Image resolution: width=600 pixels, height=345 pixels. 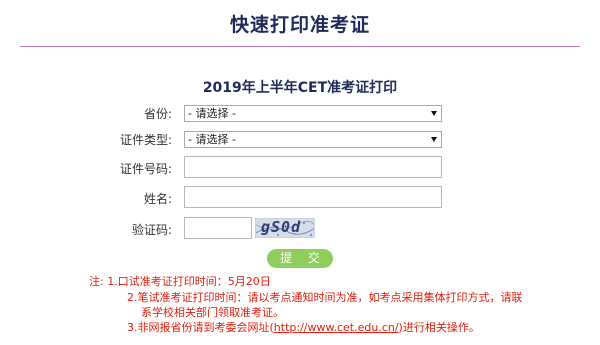 What do you see at coordinates (313, 139) in the screenshot?
I see `id-type-select: - 请选择 -` at bounding box center [313, 139].